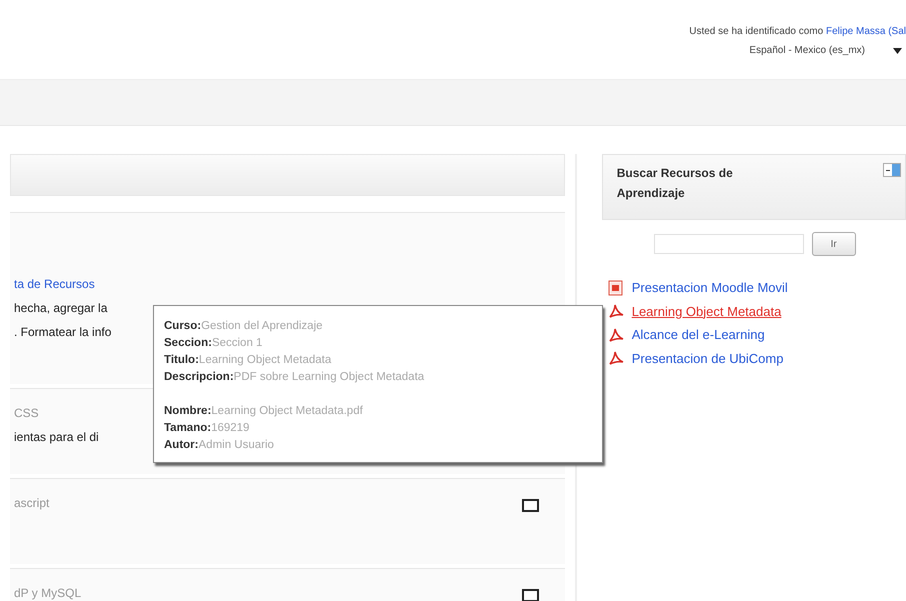 Image resolution: width=906 pixels, height=601 pixels. Describe the element at coordinates (675, 183) in the screenshot. I see `block-title: Buscar Recursos de Aprendizaje` at that location.